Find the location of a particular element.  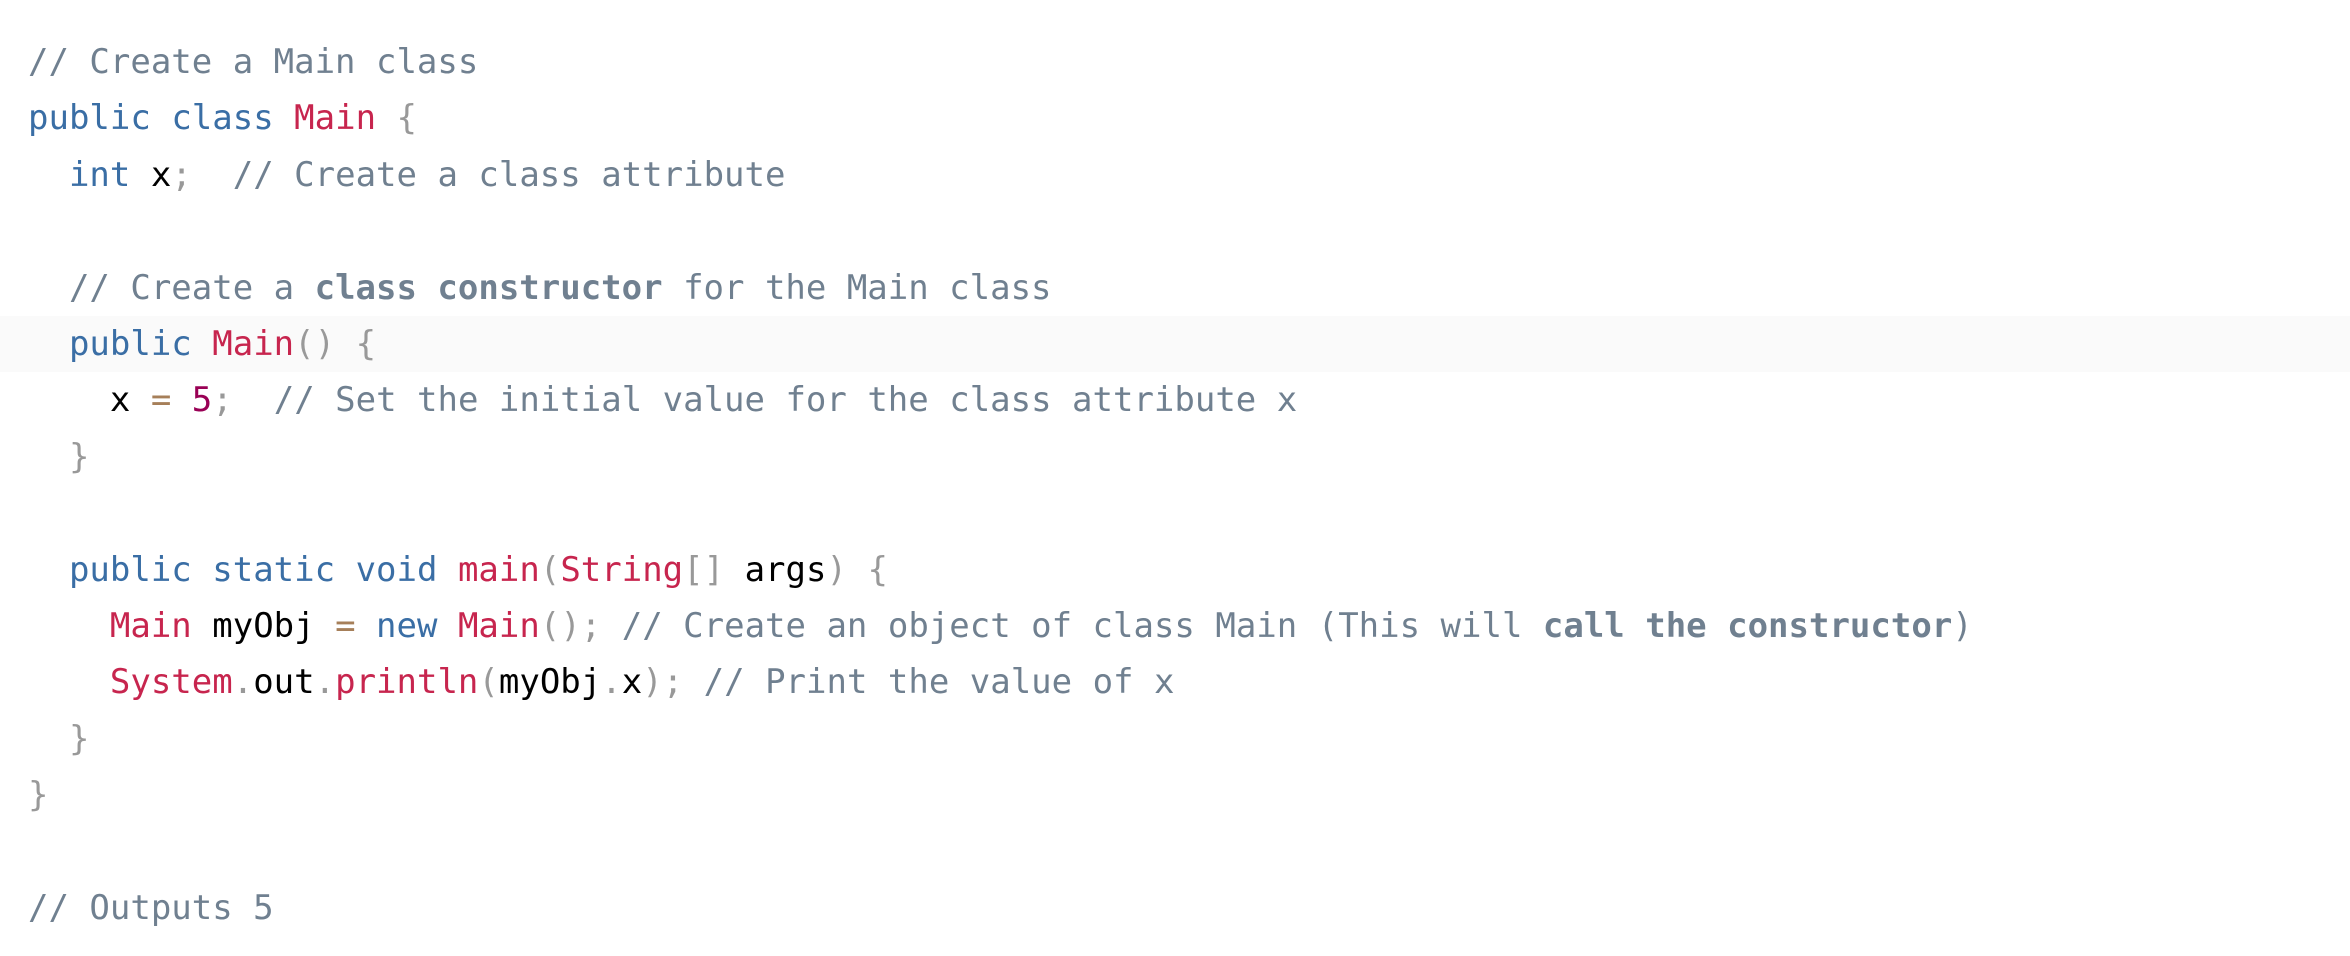

code-token-method: main is located at coordinates (498, 569).